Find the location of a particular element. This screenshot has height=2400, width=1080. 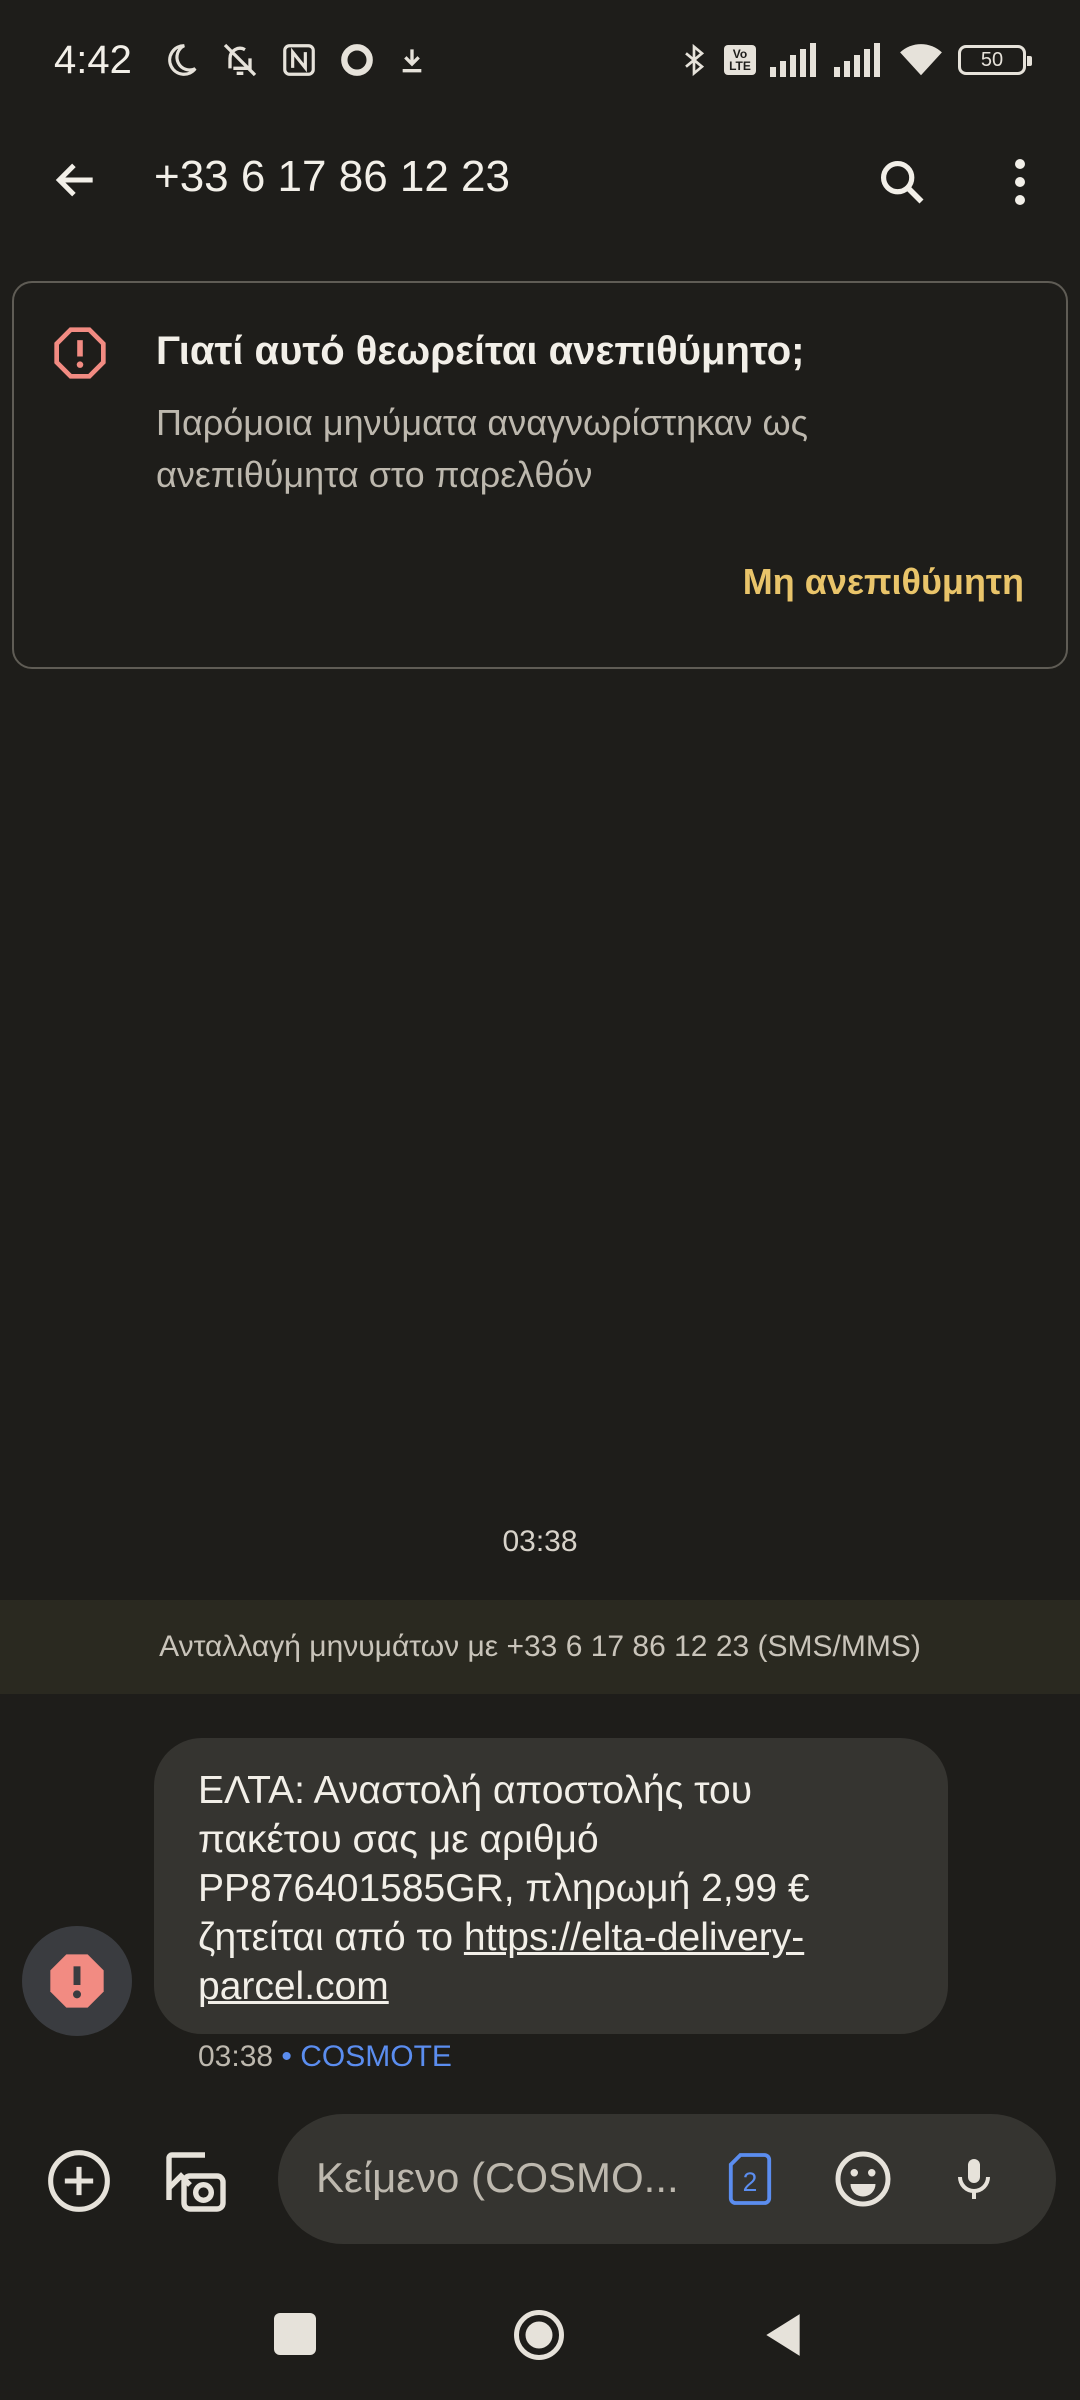

microphone-icon is located at coordinates (974, 2179).